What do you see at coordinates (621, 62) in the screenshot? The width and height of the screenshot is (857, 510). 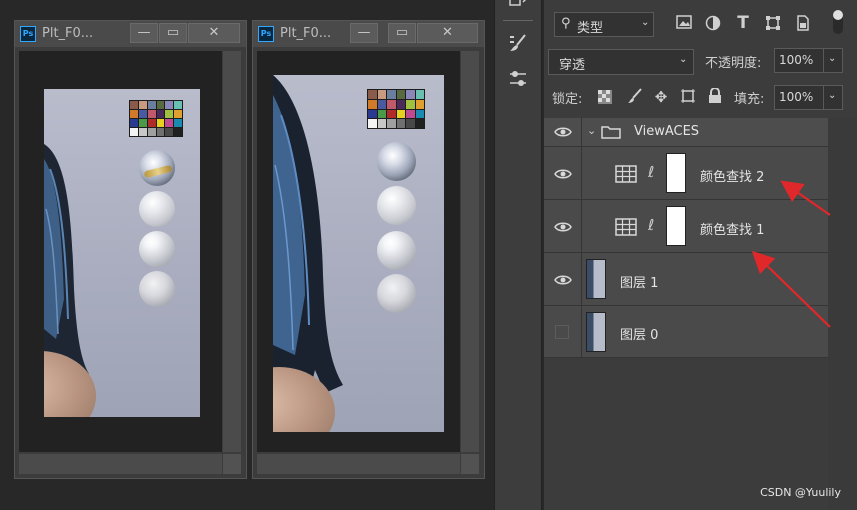 I see `blend-mode-dropdown: 穿透 ⌄` at bounding box center [621, 62].